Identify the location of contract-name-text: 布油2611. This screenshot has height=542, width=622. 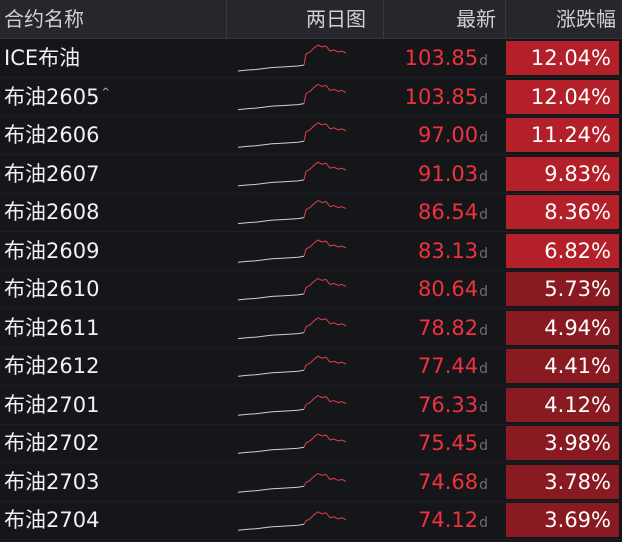
(52, 327).